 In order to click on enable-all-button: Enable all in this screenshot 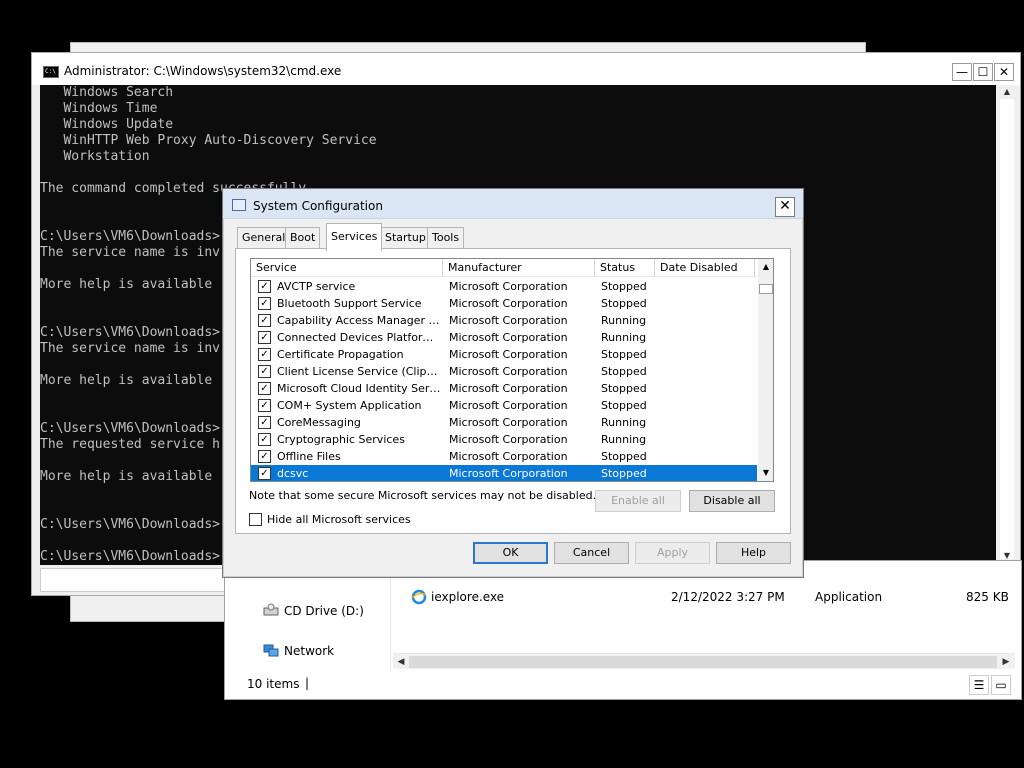, I will do `click(638, 501)`.